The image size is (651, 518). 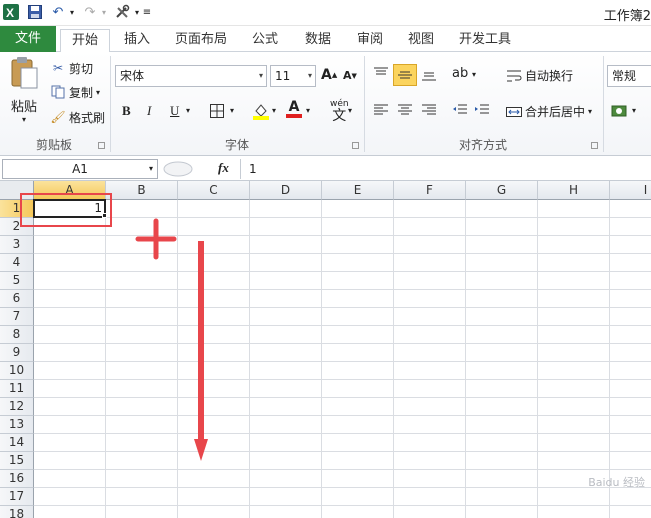 I want to click on copy-label: 复制, so click(x=81, y=92).